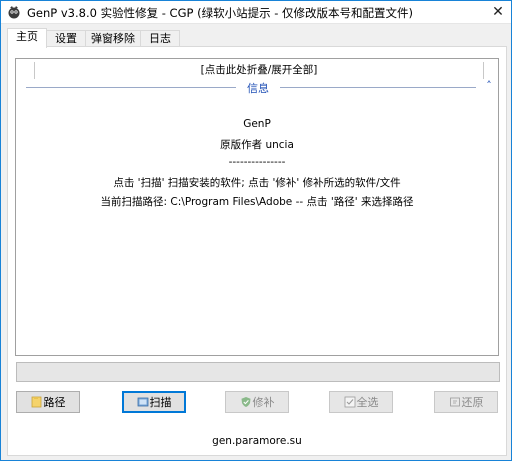 This screenshot has width=512, height=461. I want to click on scan-button: 扫描, so click(154, 402).